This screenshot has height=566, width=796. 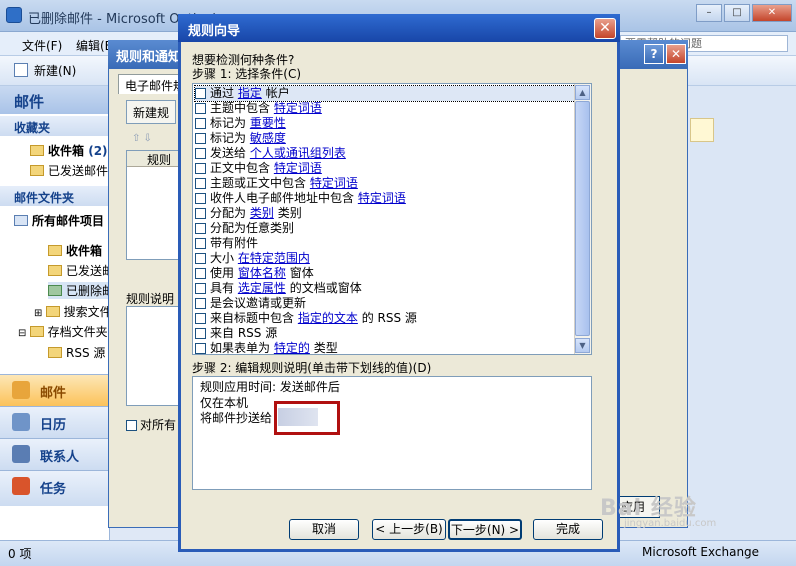 I want to click on cancel-button: 取消, so click(x=324, y=529).